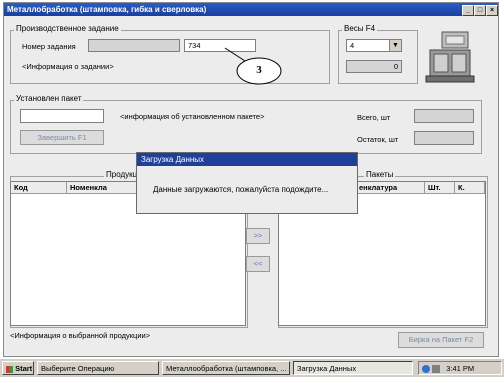  I want to click on callout-pointer, so click(235, 54).